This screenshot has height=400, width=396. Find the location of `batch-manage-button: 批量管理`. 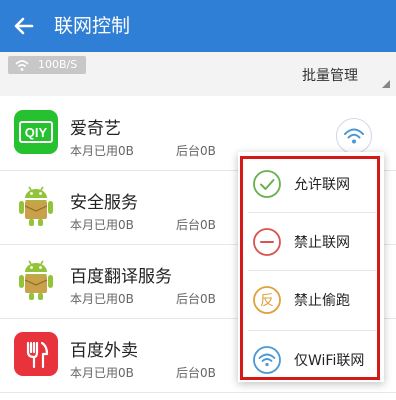

batch-manage-button: 批量管理 is located at coordinates (346, 74).